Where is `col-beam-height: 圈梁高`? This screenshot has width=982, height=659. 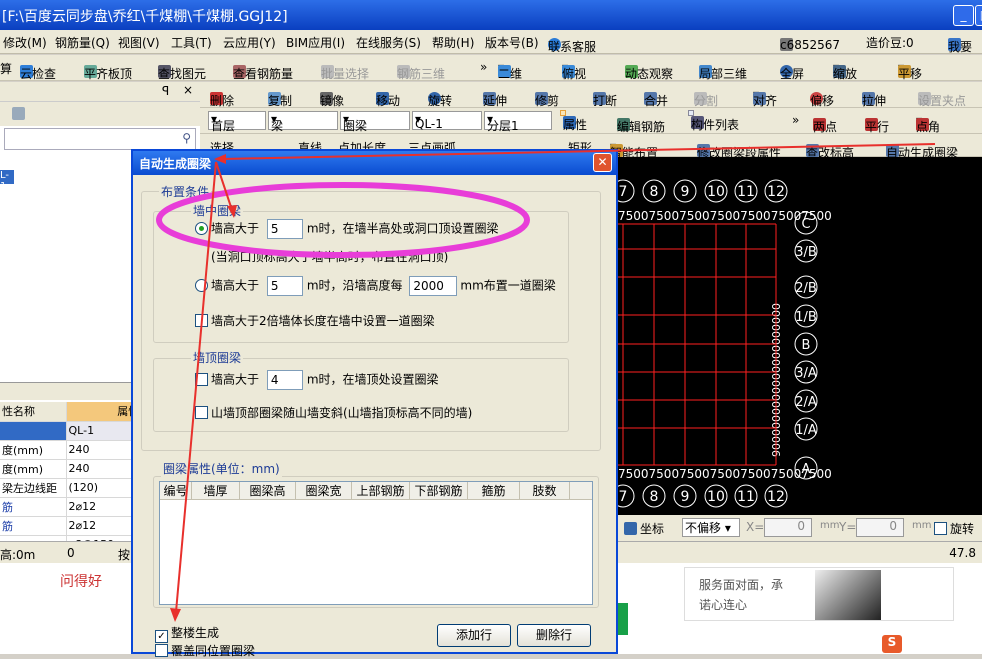
col-beam-height: 圈梁高 is located at coordinates (268, 490).